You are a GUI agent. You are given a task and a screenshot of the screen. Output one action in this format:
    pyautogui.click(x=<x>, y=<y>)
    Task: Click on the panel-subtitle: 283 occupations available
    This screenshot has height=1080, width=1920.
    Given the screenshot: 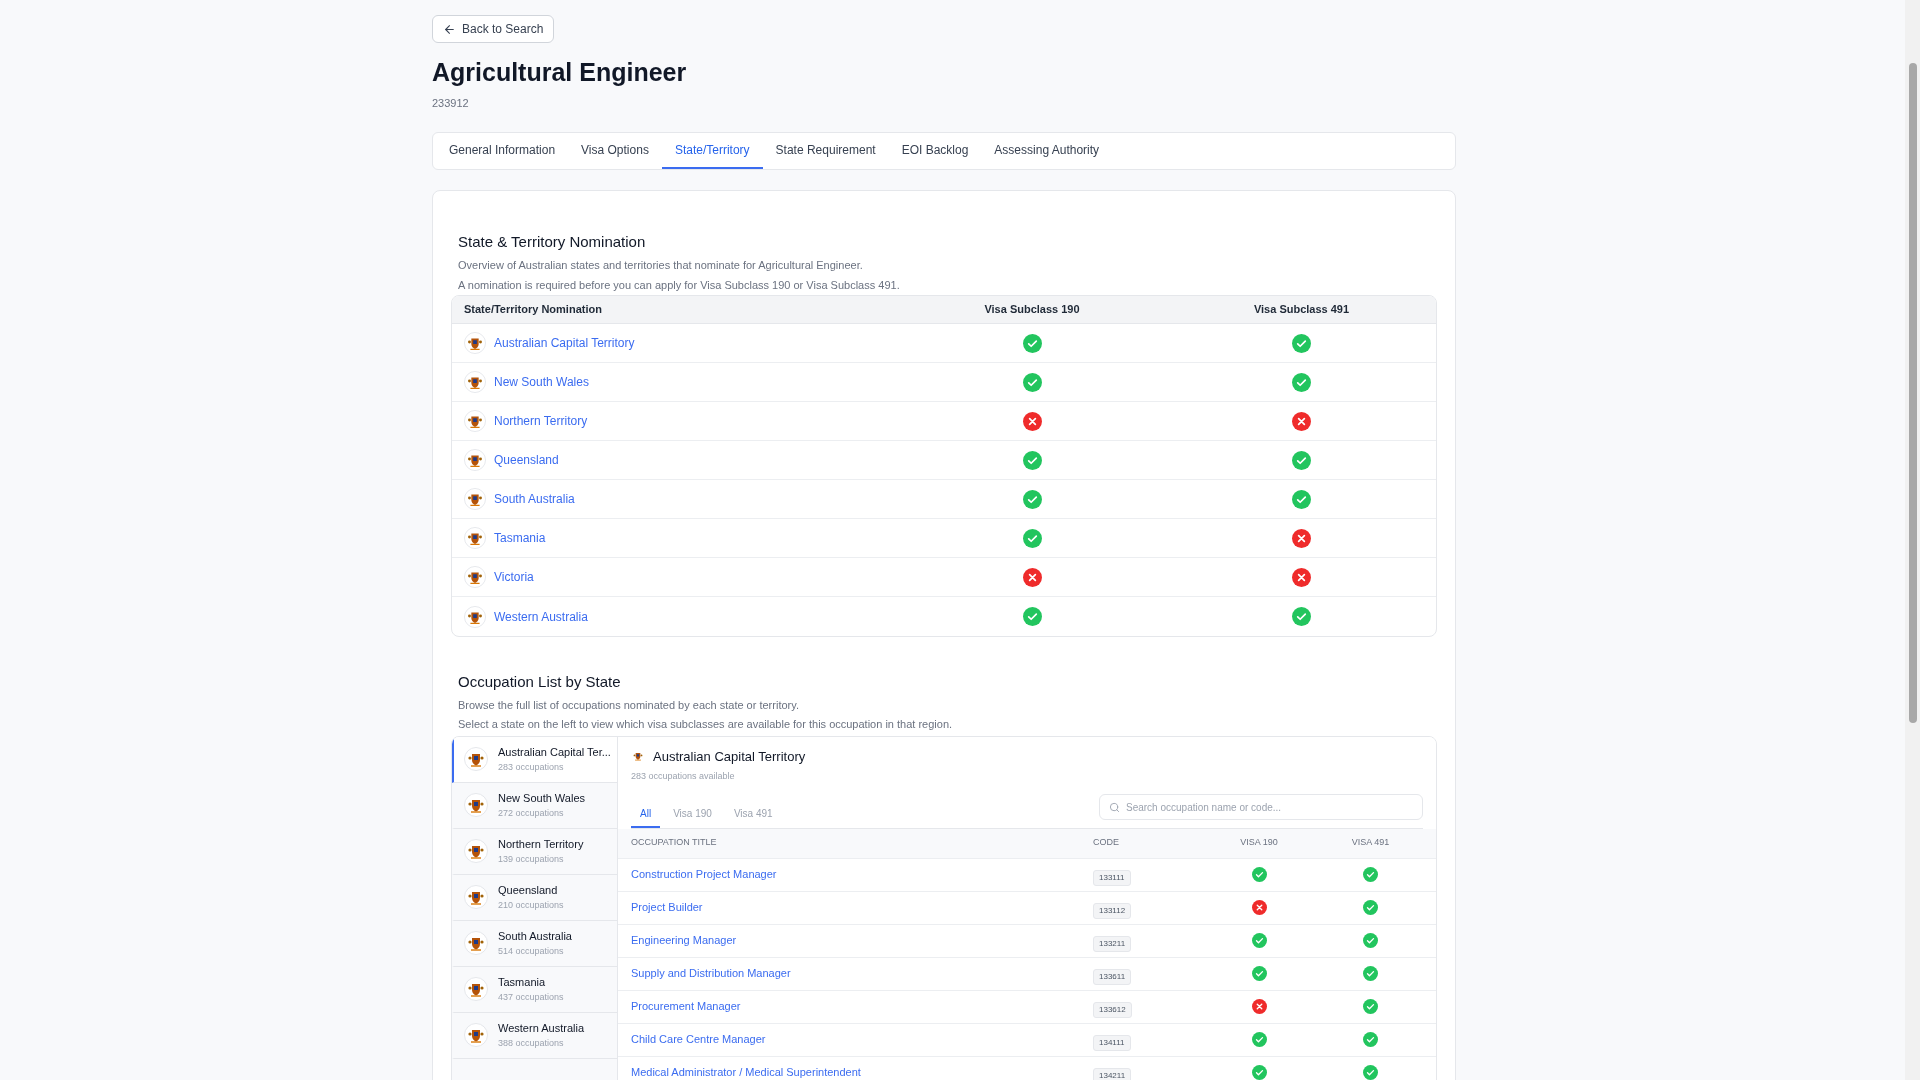 What is the action you would take?
    pyautogui.click(x=683, y=776)
    